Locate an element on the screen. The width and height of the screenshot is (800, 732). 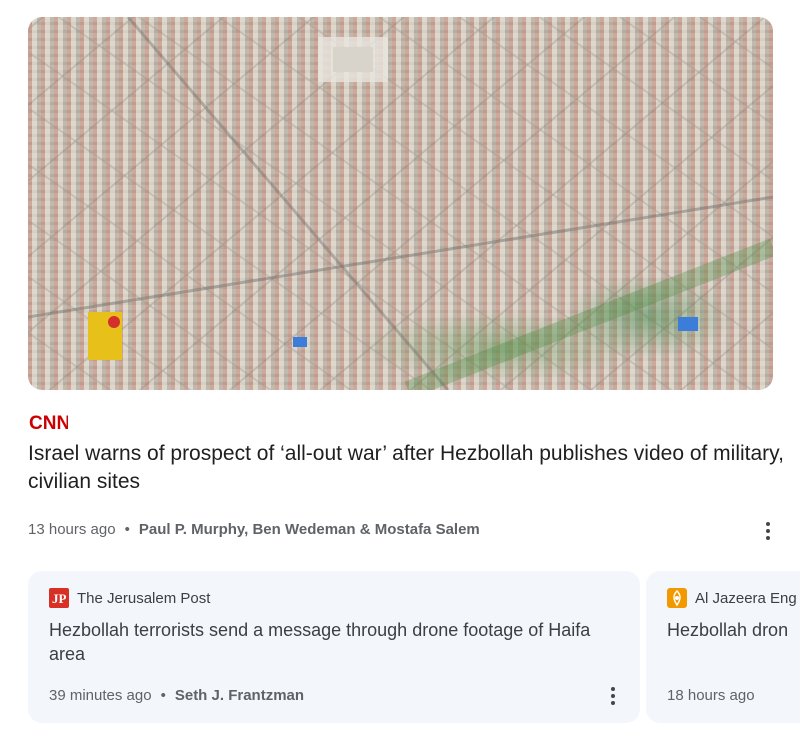
svg-text: JP is located at coordinates (59, 598).